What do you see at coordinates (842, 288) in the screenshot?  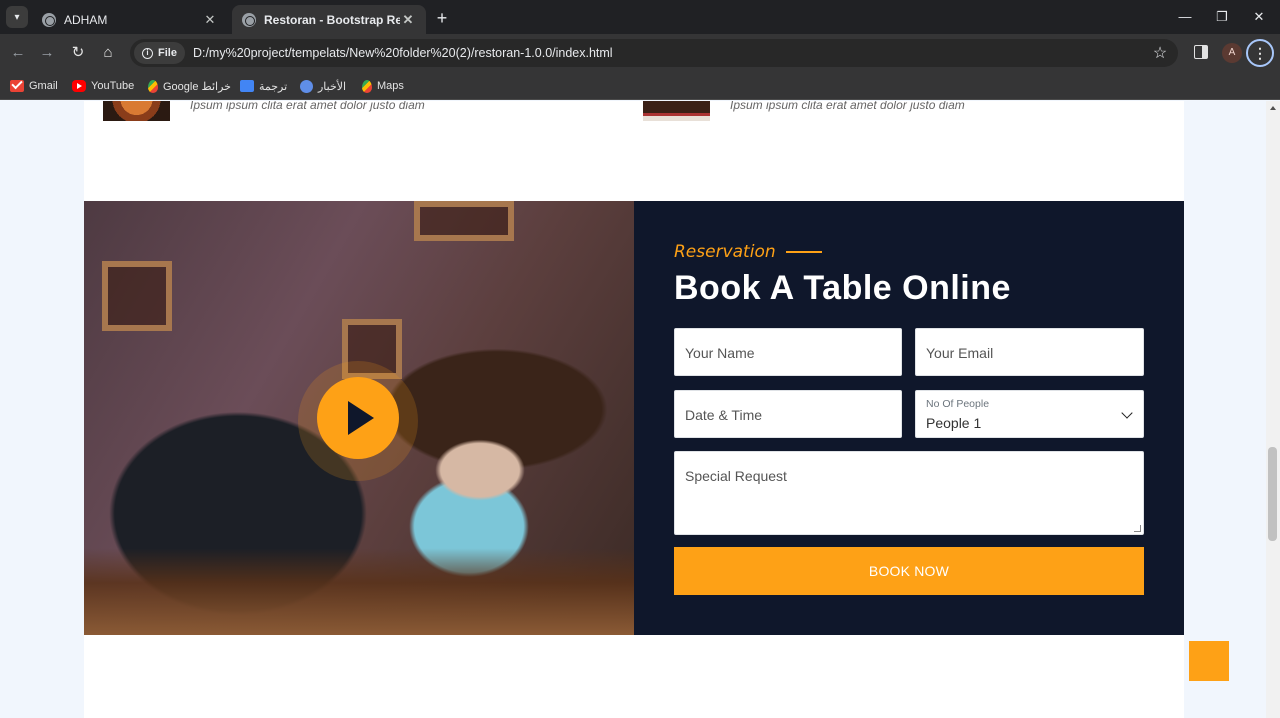 I see `form-title: Book A Table Online` at bounding box center [842, 288].